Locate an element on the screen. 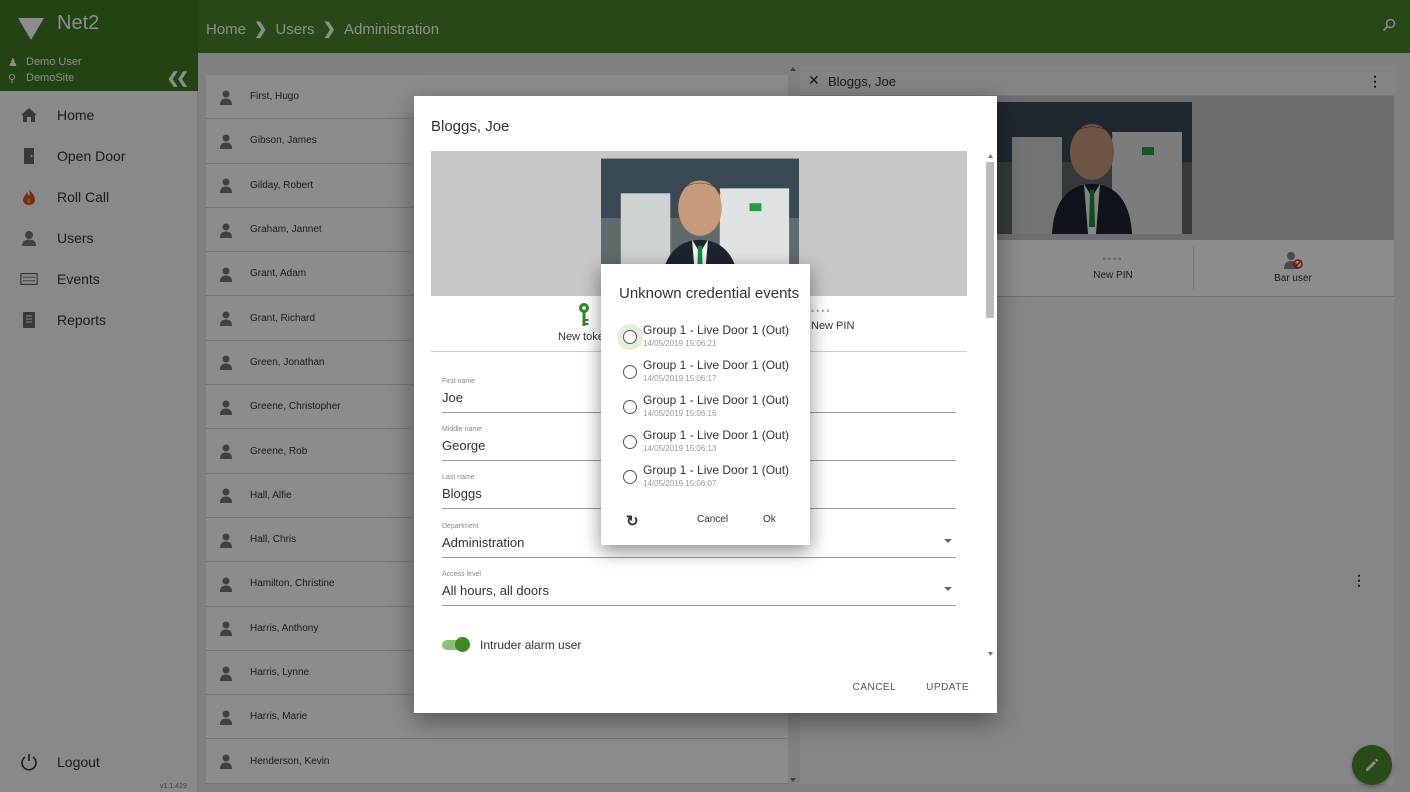 This screenshot has height=792, width=1410. field-value: Joe is located at coordinates (452, 397).